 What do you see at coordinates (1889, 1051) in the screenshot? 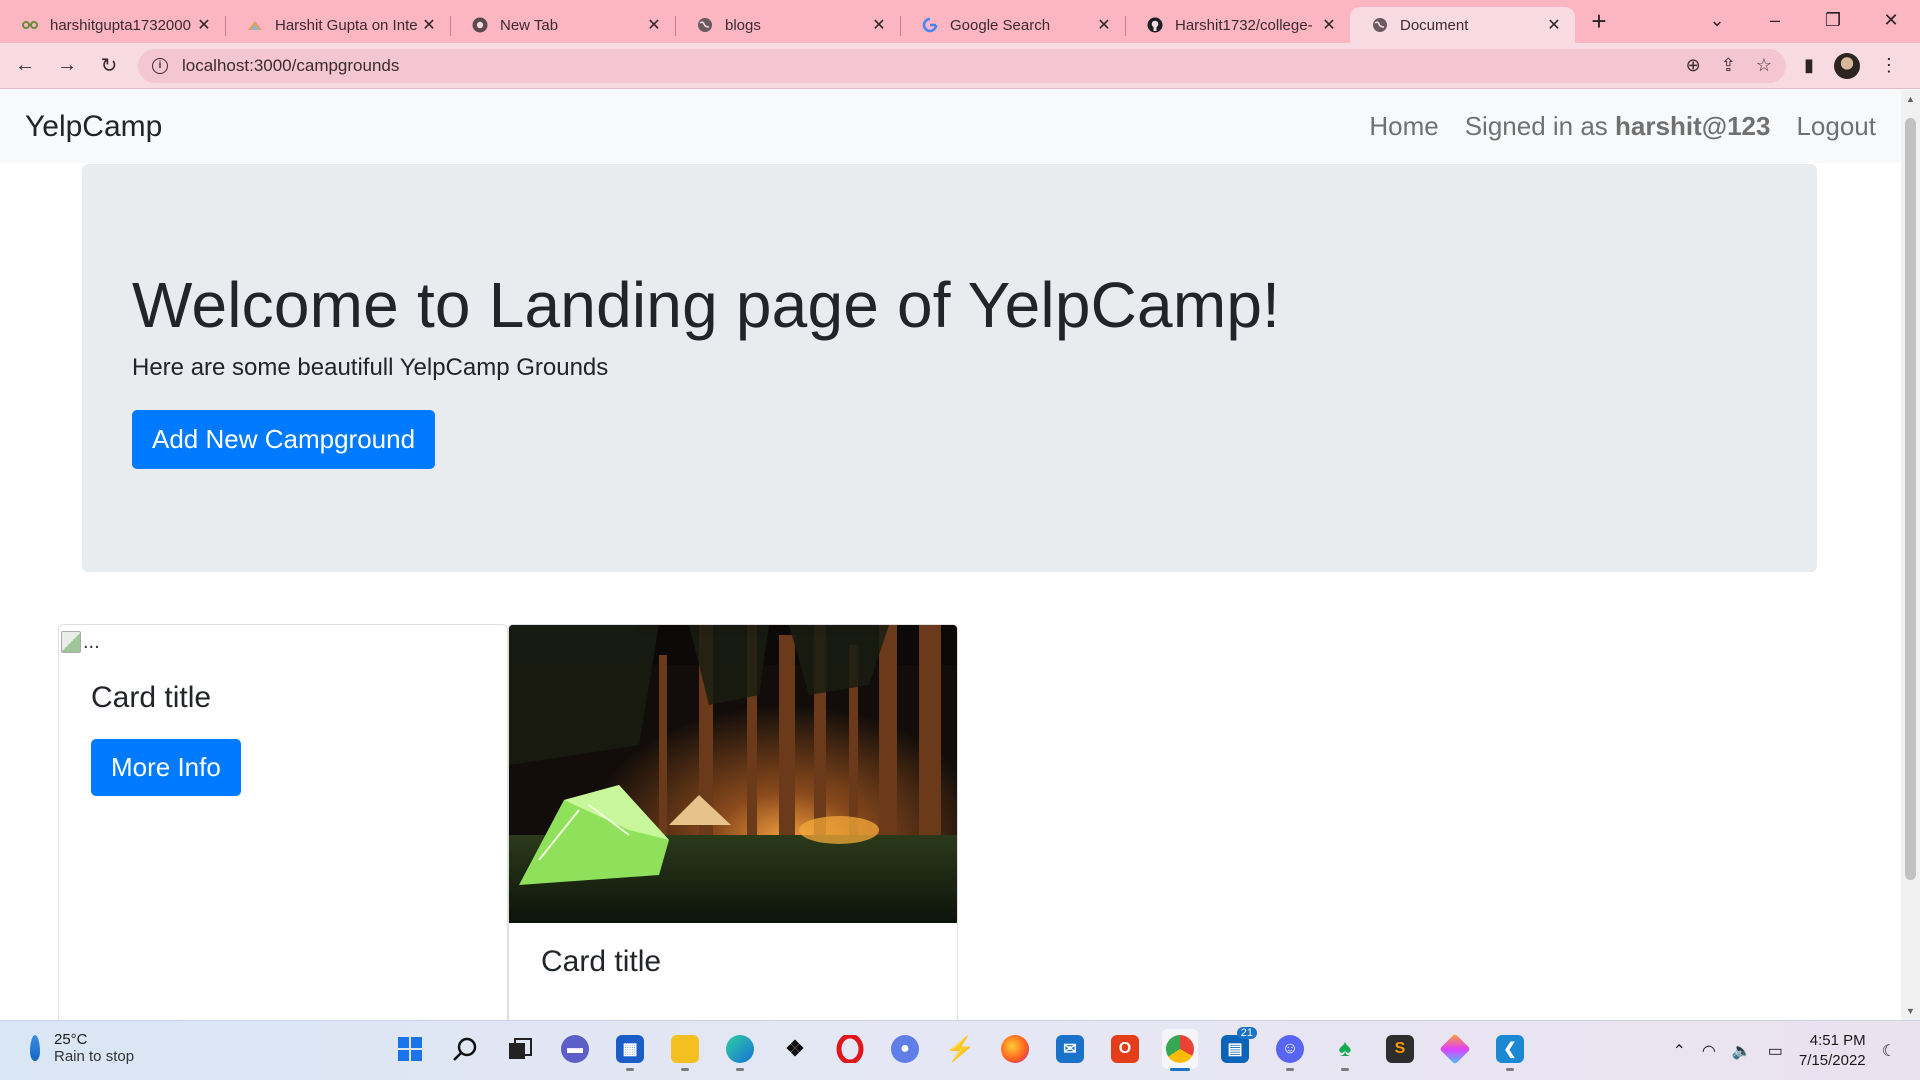
I see `notifications-moon-icon: ☾` at bounding box center [1889, 1051].